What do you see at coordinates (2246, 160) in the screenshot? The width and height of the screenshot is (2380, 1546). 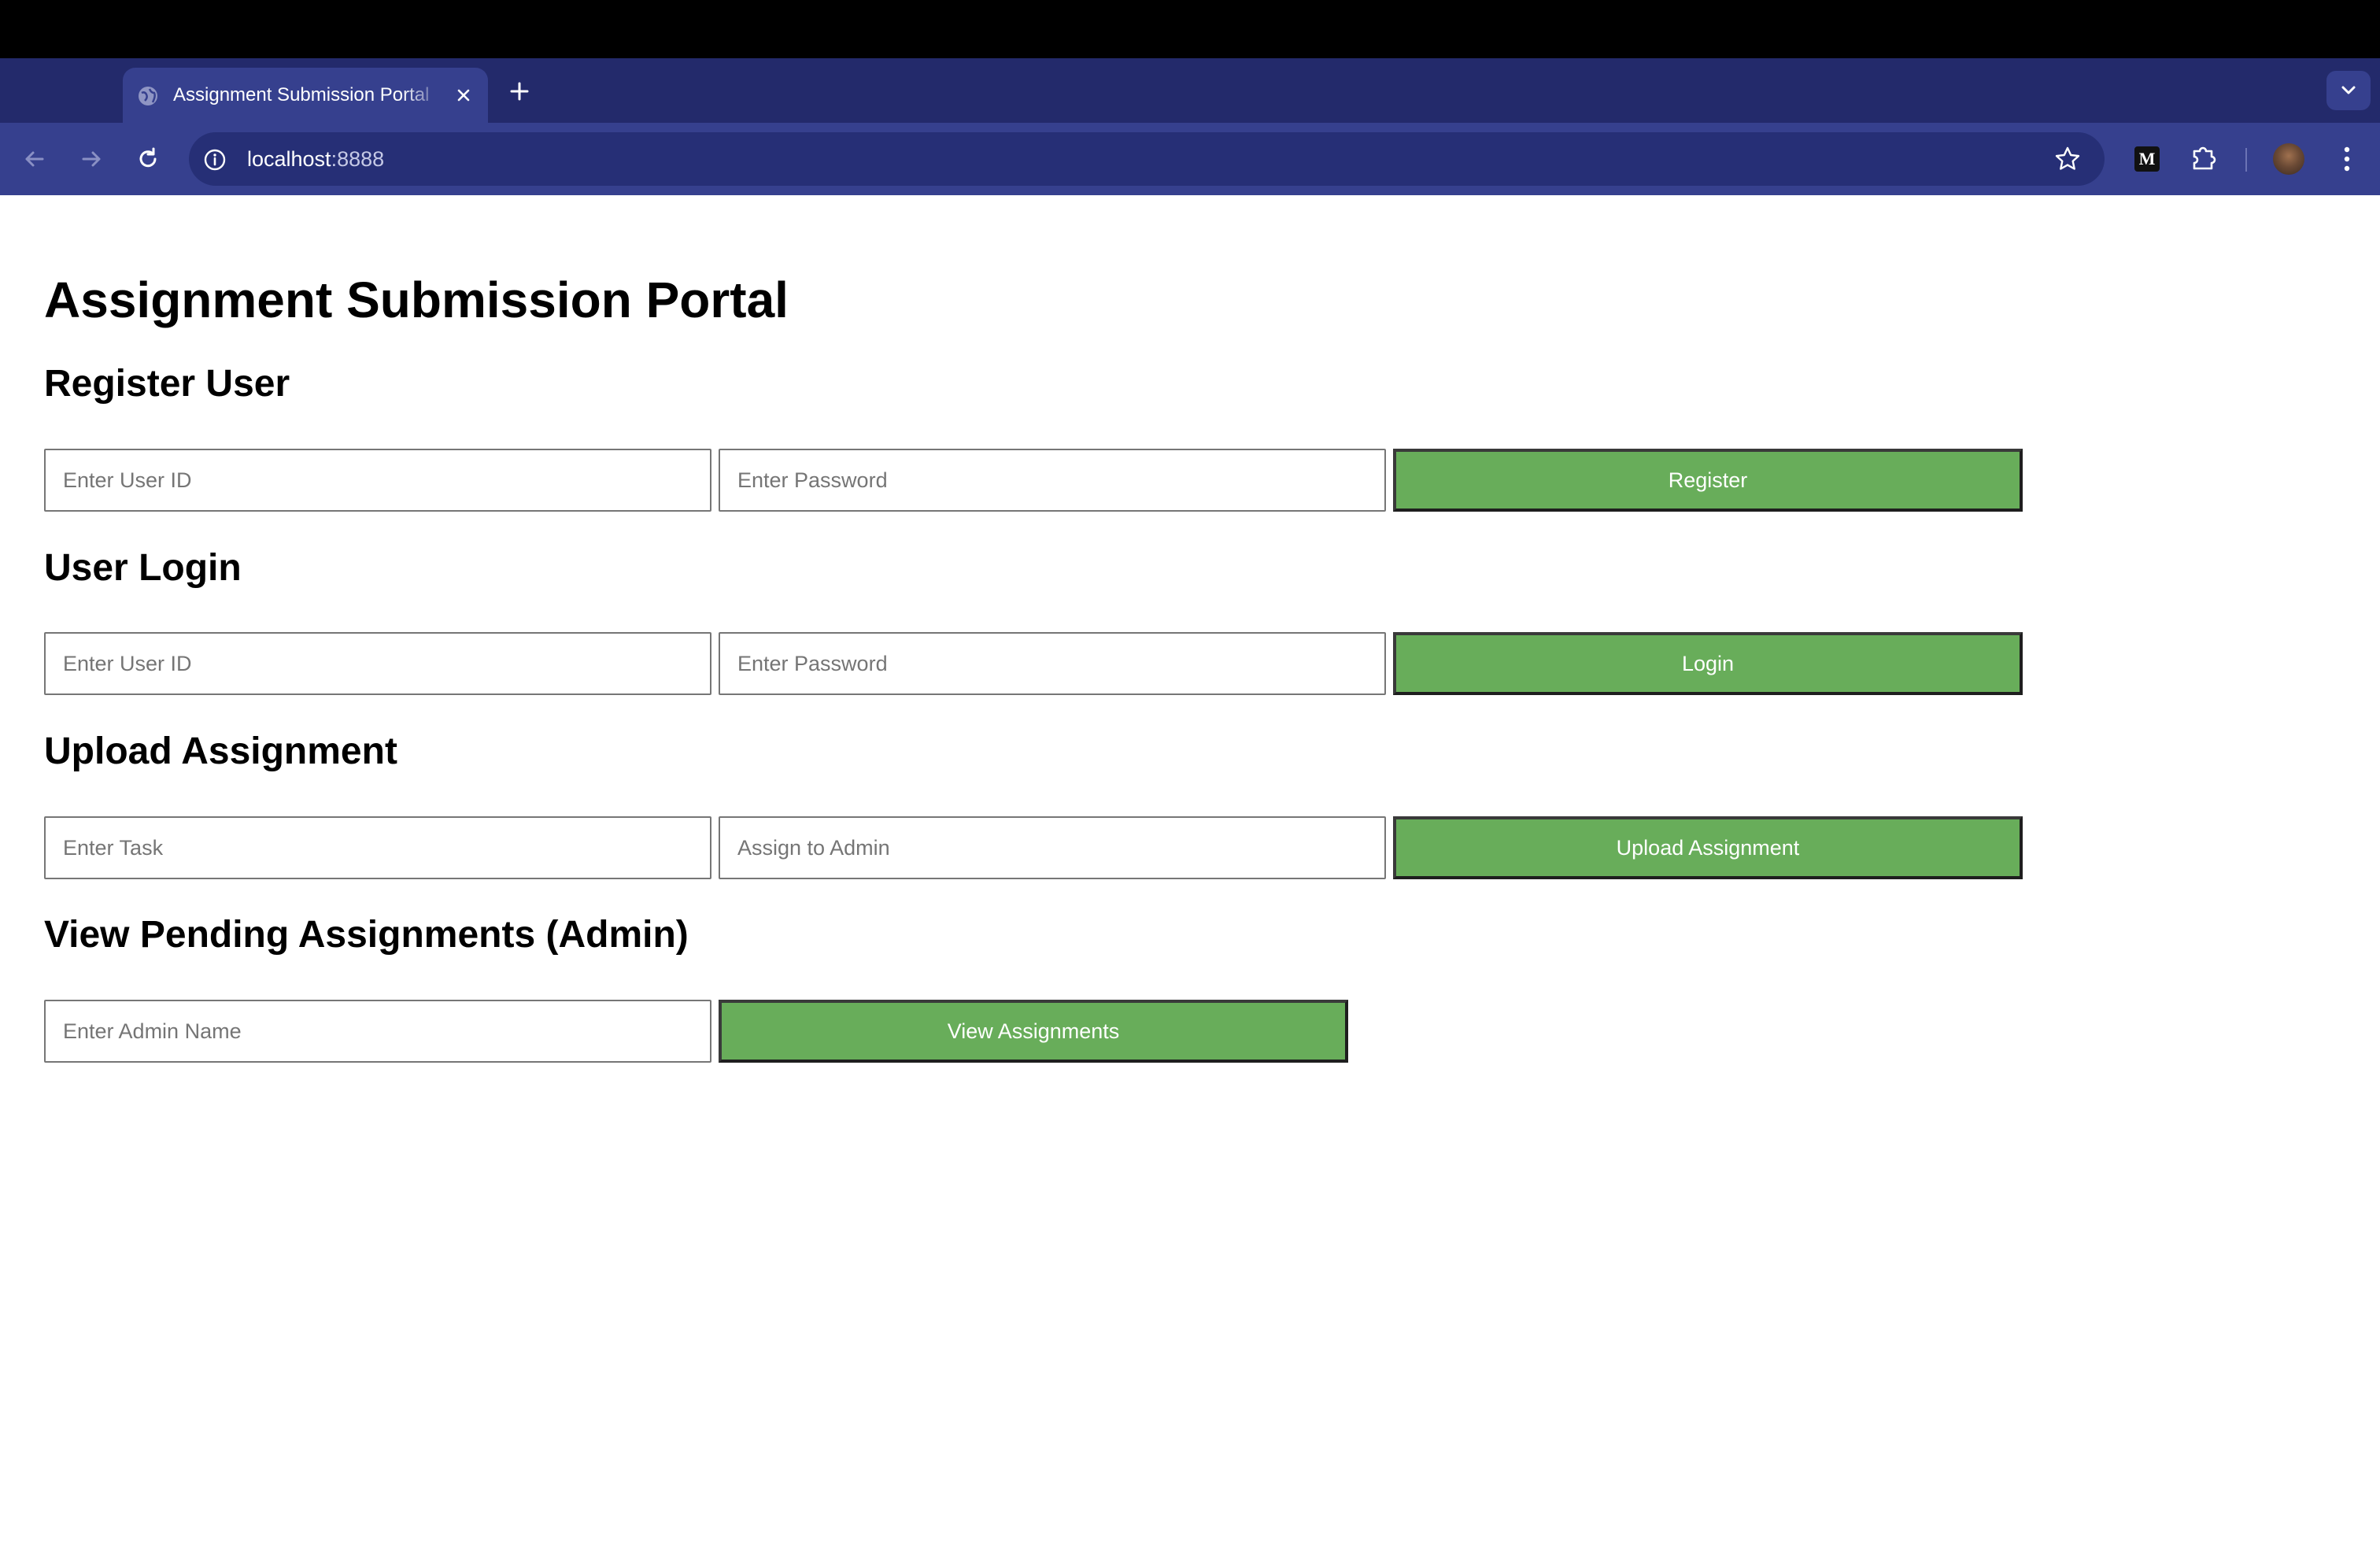 I see `toolbar-divider` at bounding box center [2246, 160].